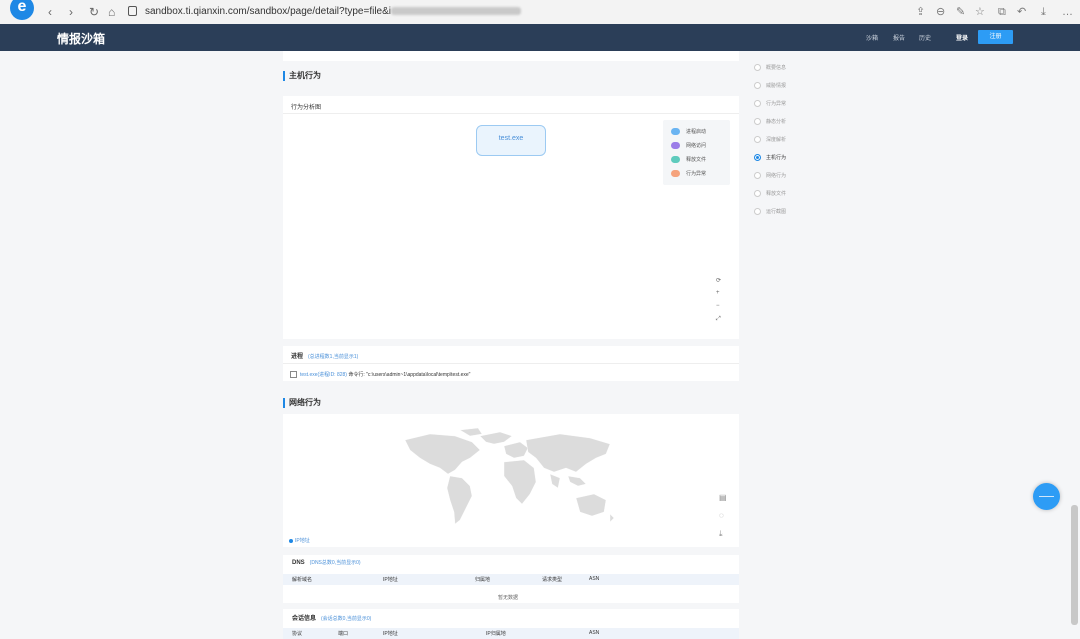  Describe the element at coordinates (511, 579) in the screenshot. I see `dns-table-header: 解析域名 IP地址 归属地 请求类型 ASN` at that location.